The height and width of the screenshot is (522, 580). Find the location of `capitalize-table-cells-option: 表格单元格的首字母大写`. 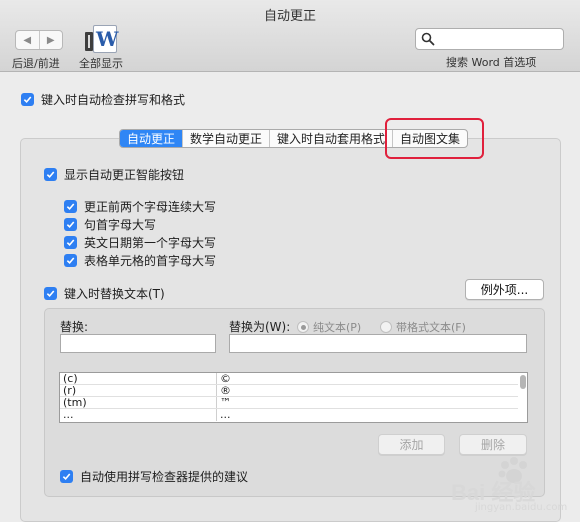

capitalize-table-cells-option: 表格单元格的首字母大写 is located at coordinates (140, 260).